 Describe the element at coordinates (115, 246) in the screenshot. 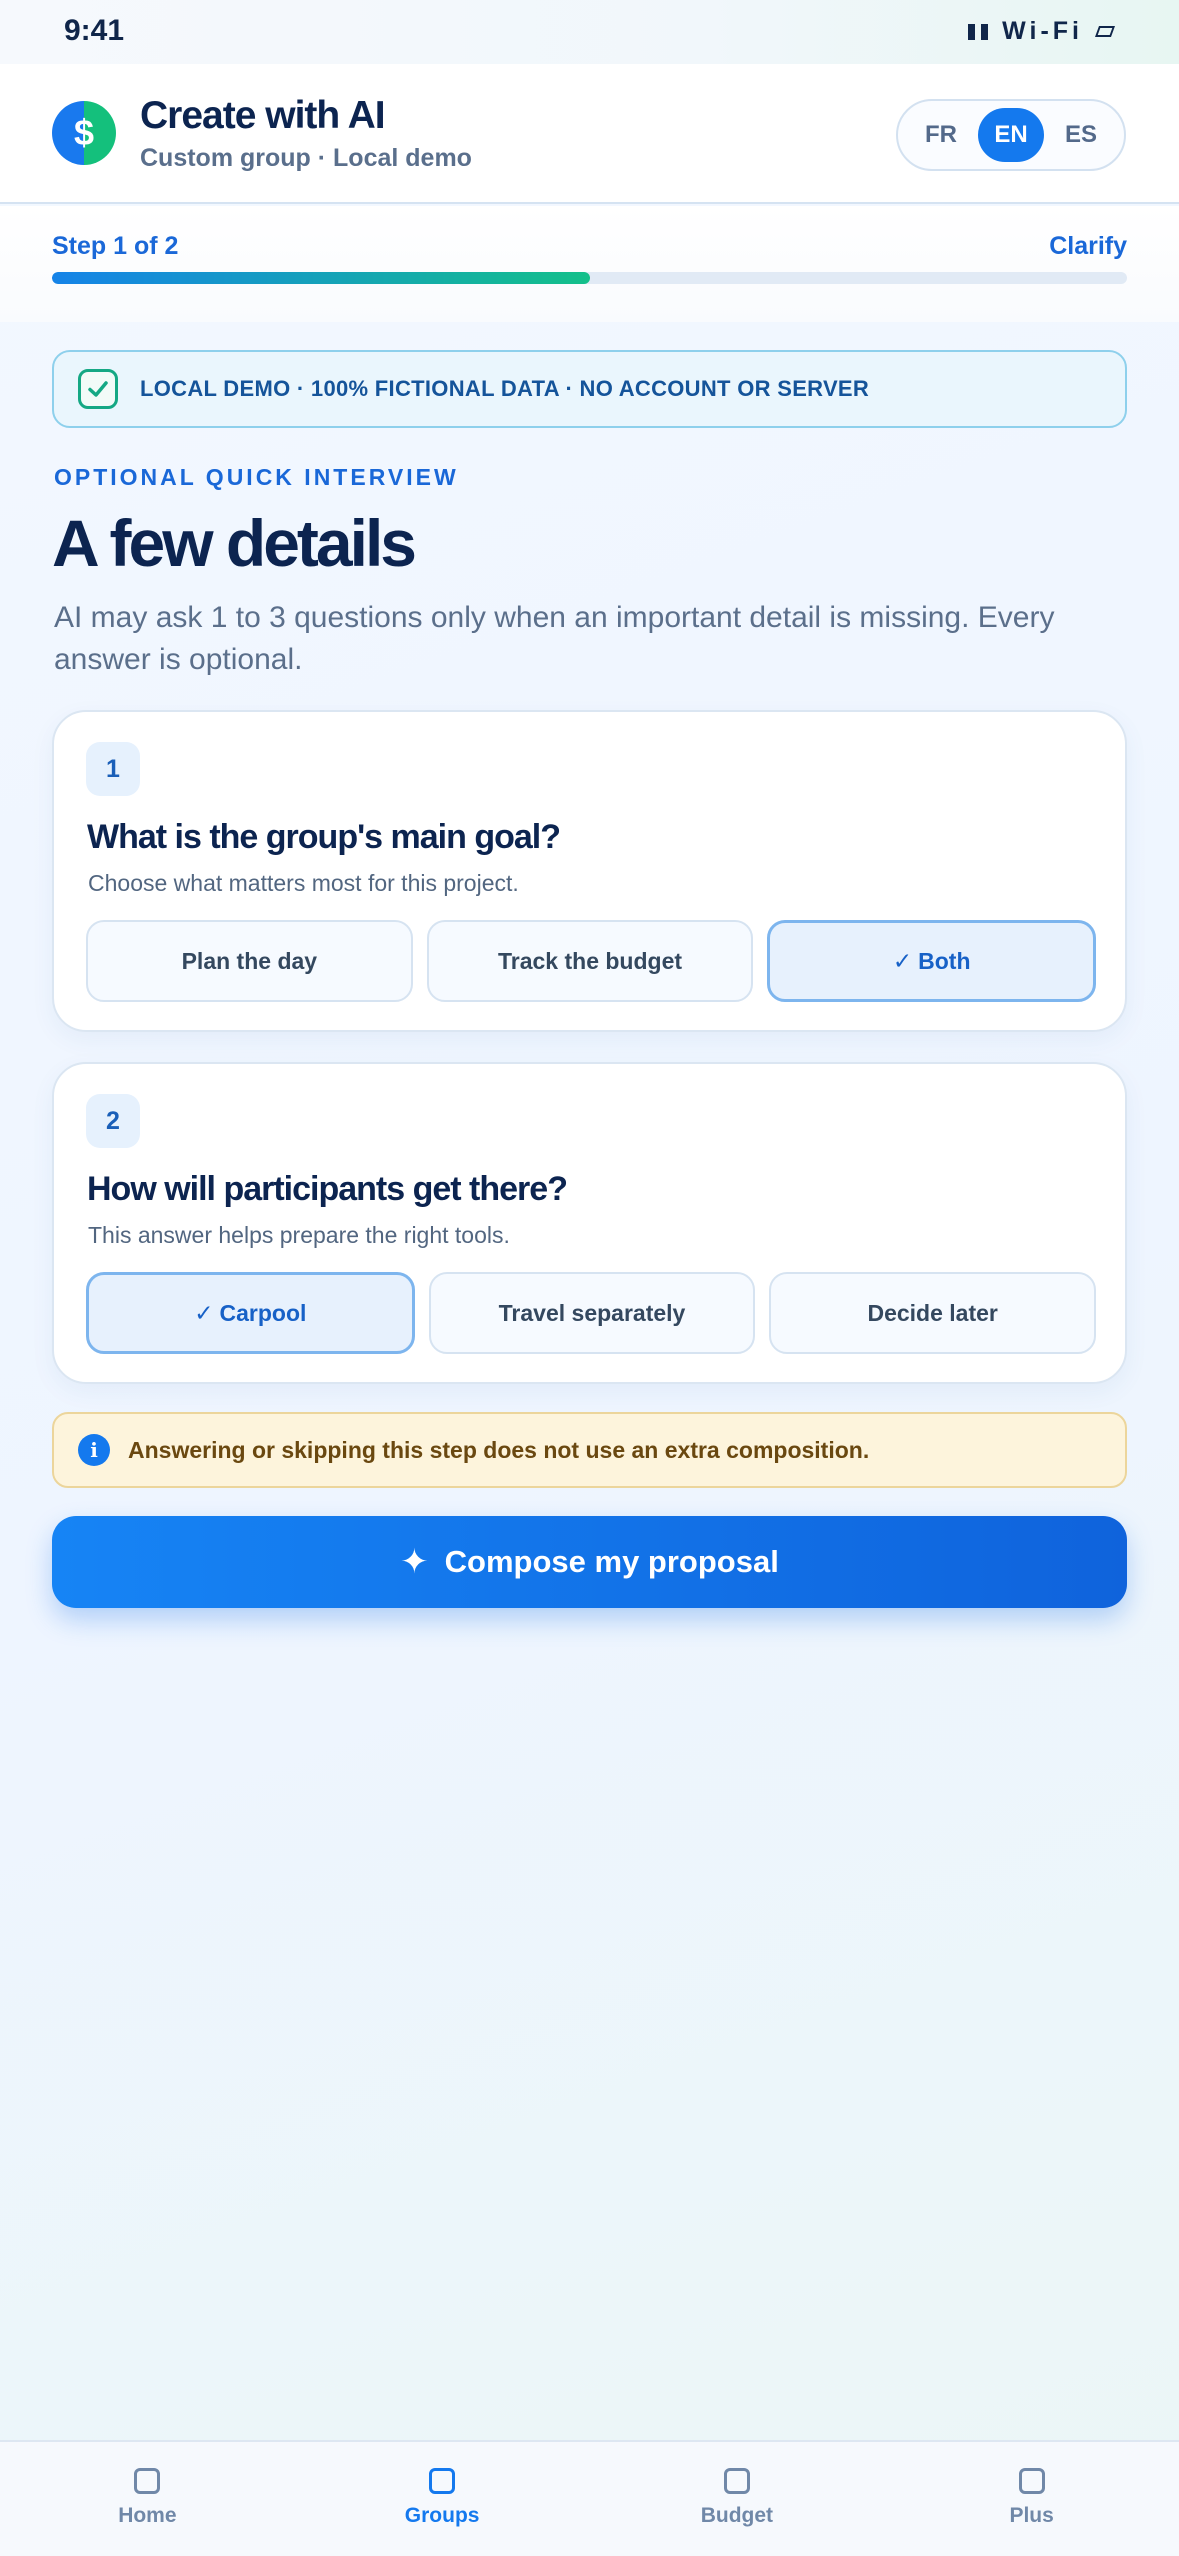

I see `step-label: Step 1 of 2` at that location.